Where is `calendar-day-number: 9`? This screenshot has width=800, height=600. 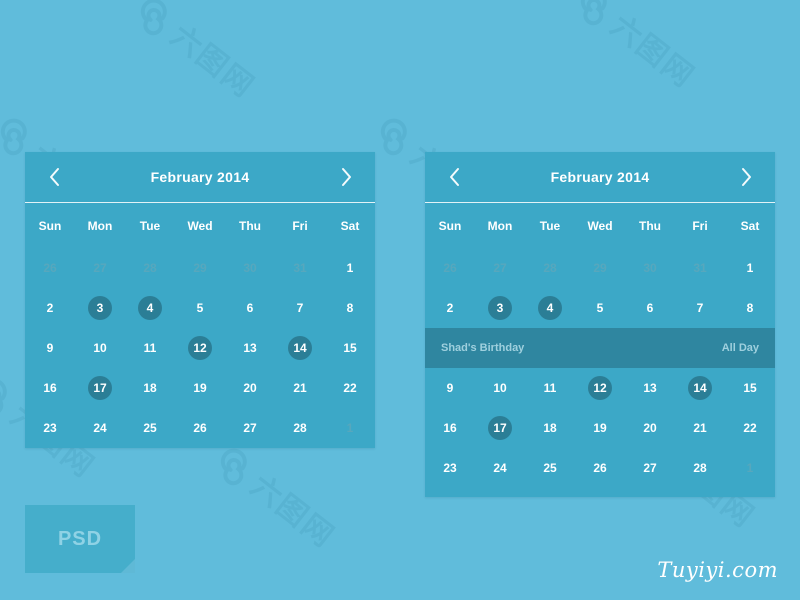
calendar-day-number: 9 is located at coordinates (450, 388).